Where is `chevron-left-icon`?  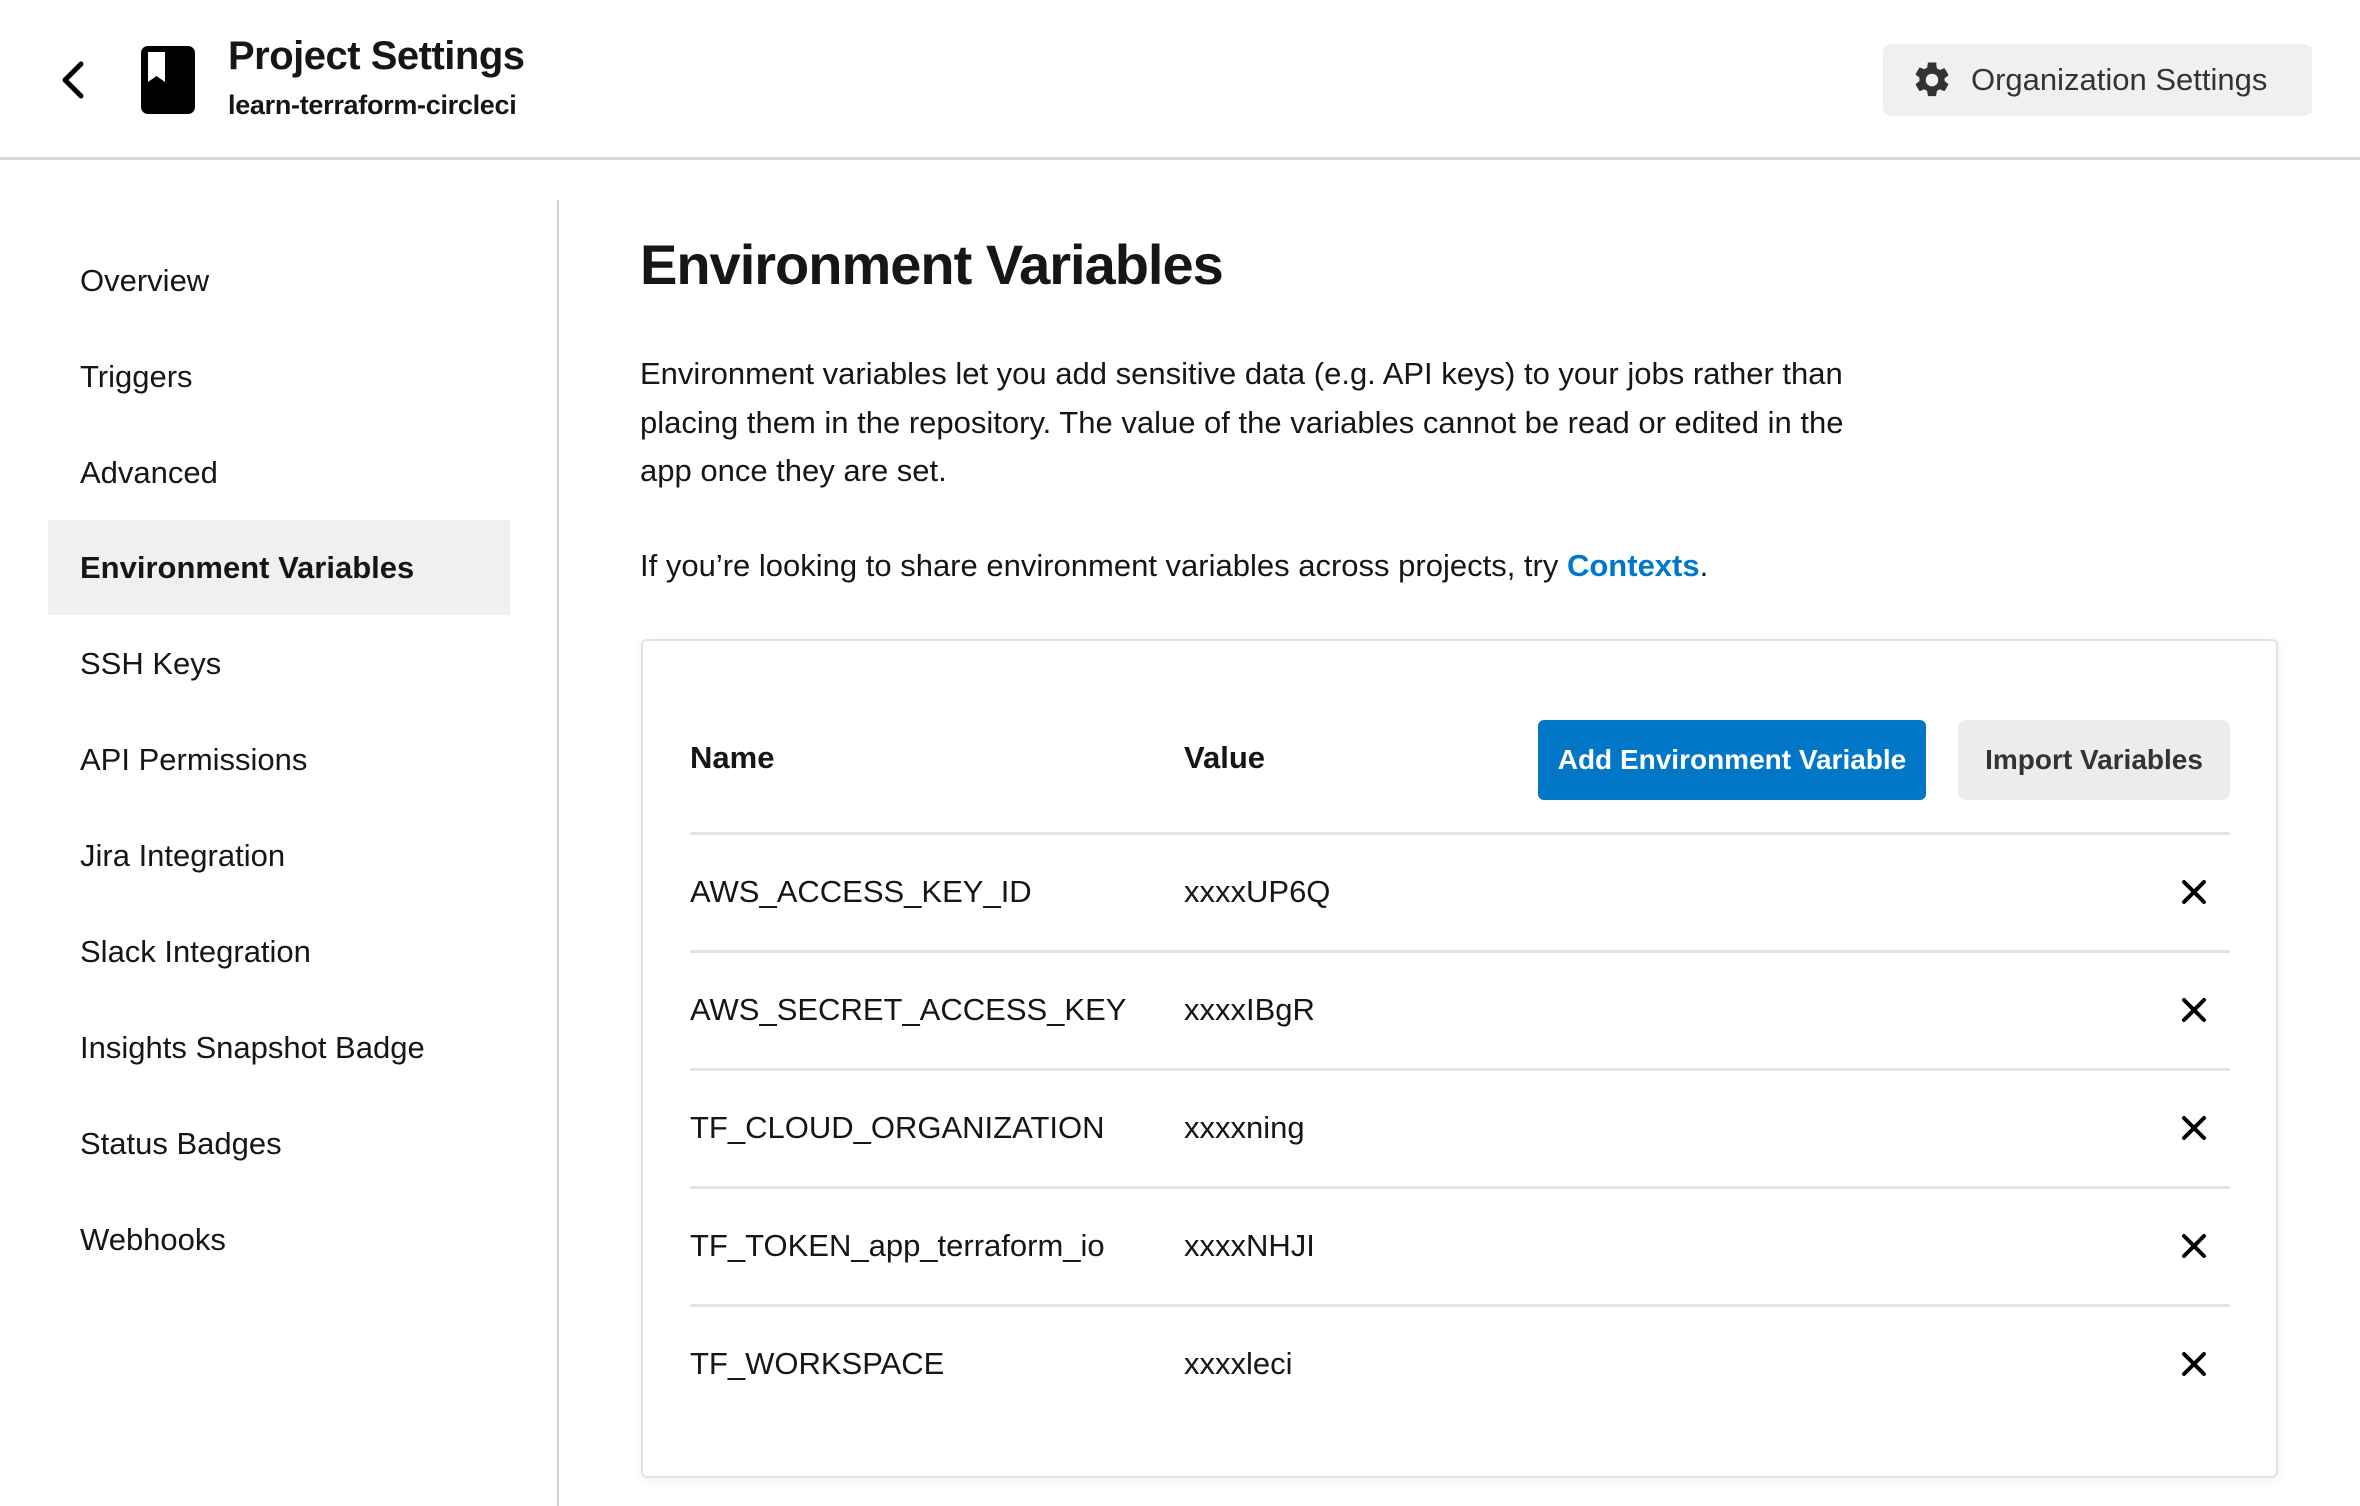 chevron-left-icon is located at coordinates (73, 80).